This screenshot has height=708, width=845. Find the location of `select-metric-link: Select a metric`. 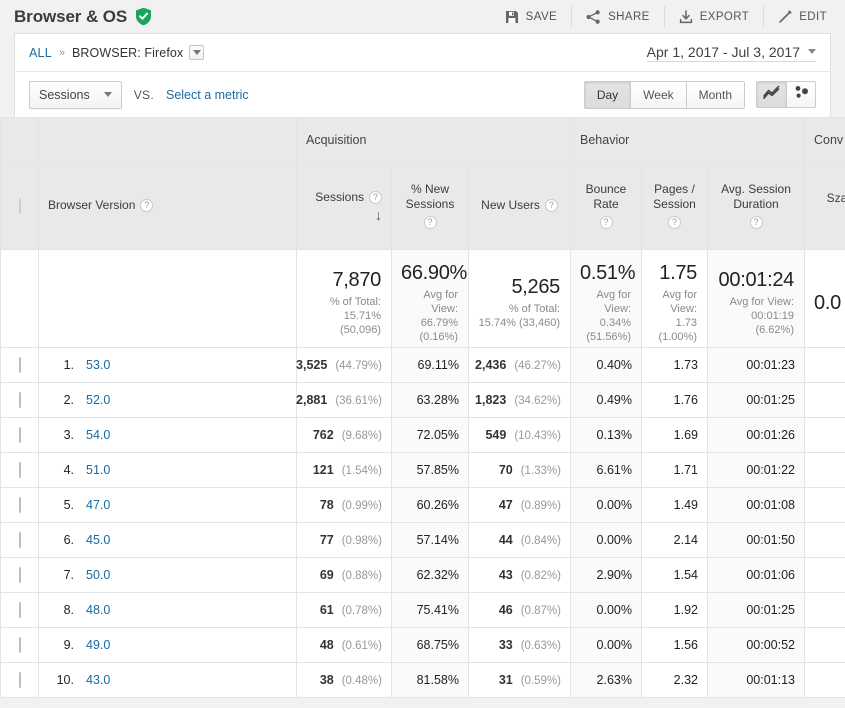

select-metric-link: Select a metric is located at coordinates (207, 95).